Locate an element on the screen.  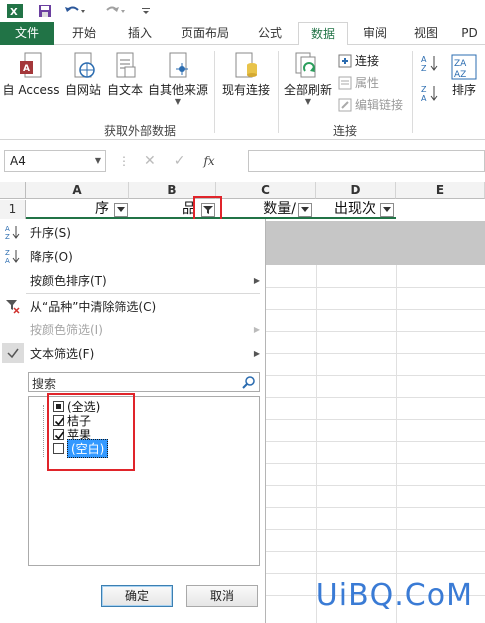
tab-home: 开始 is located at coordinates (84, 33).